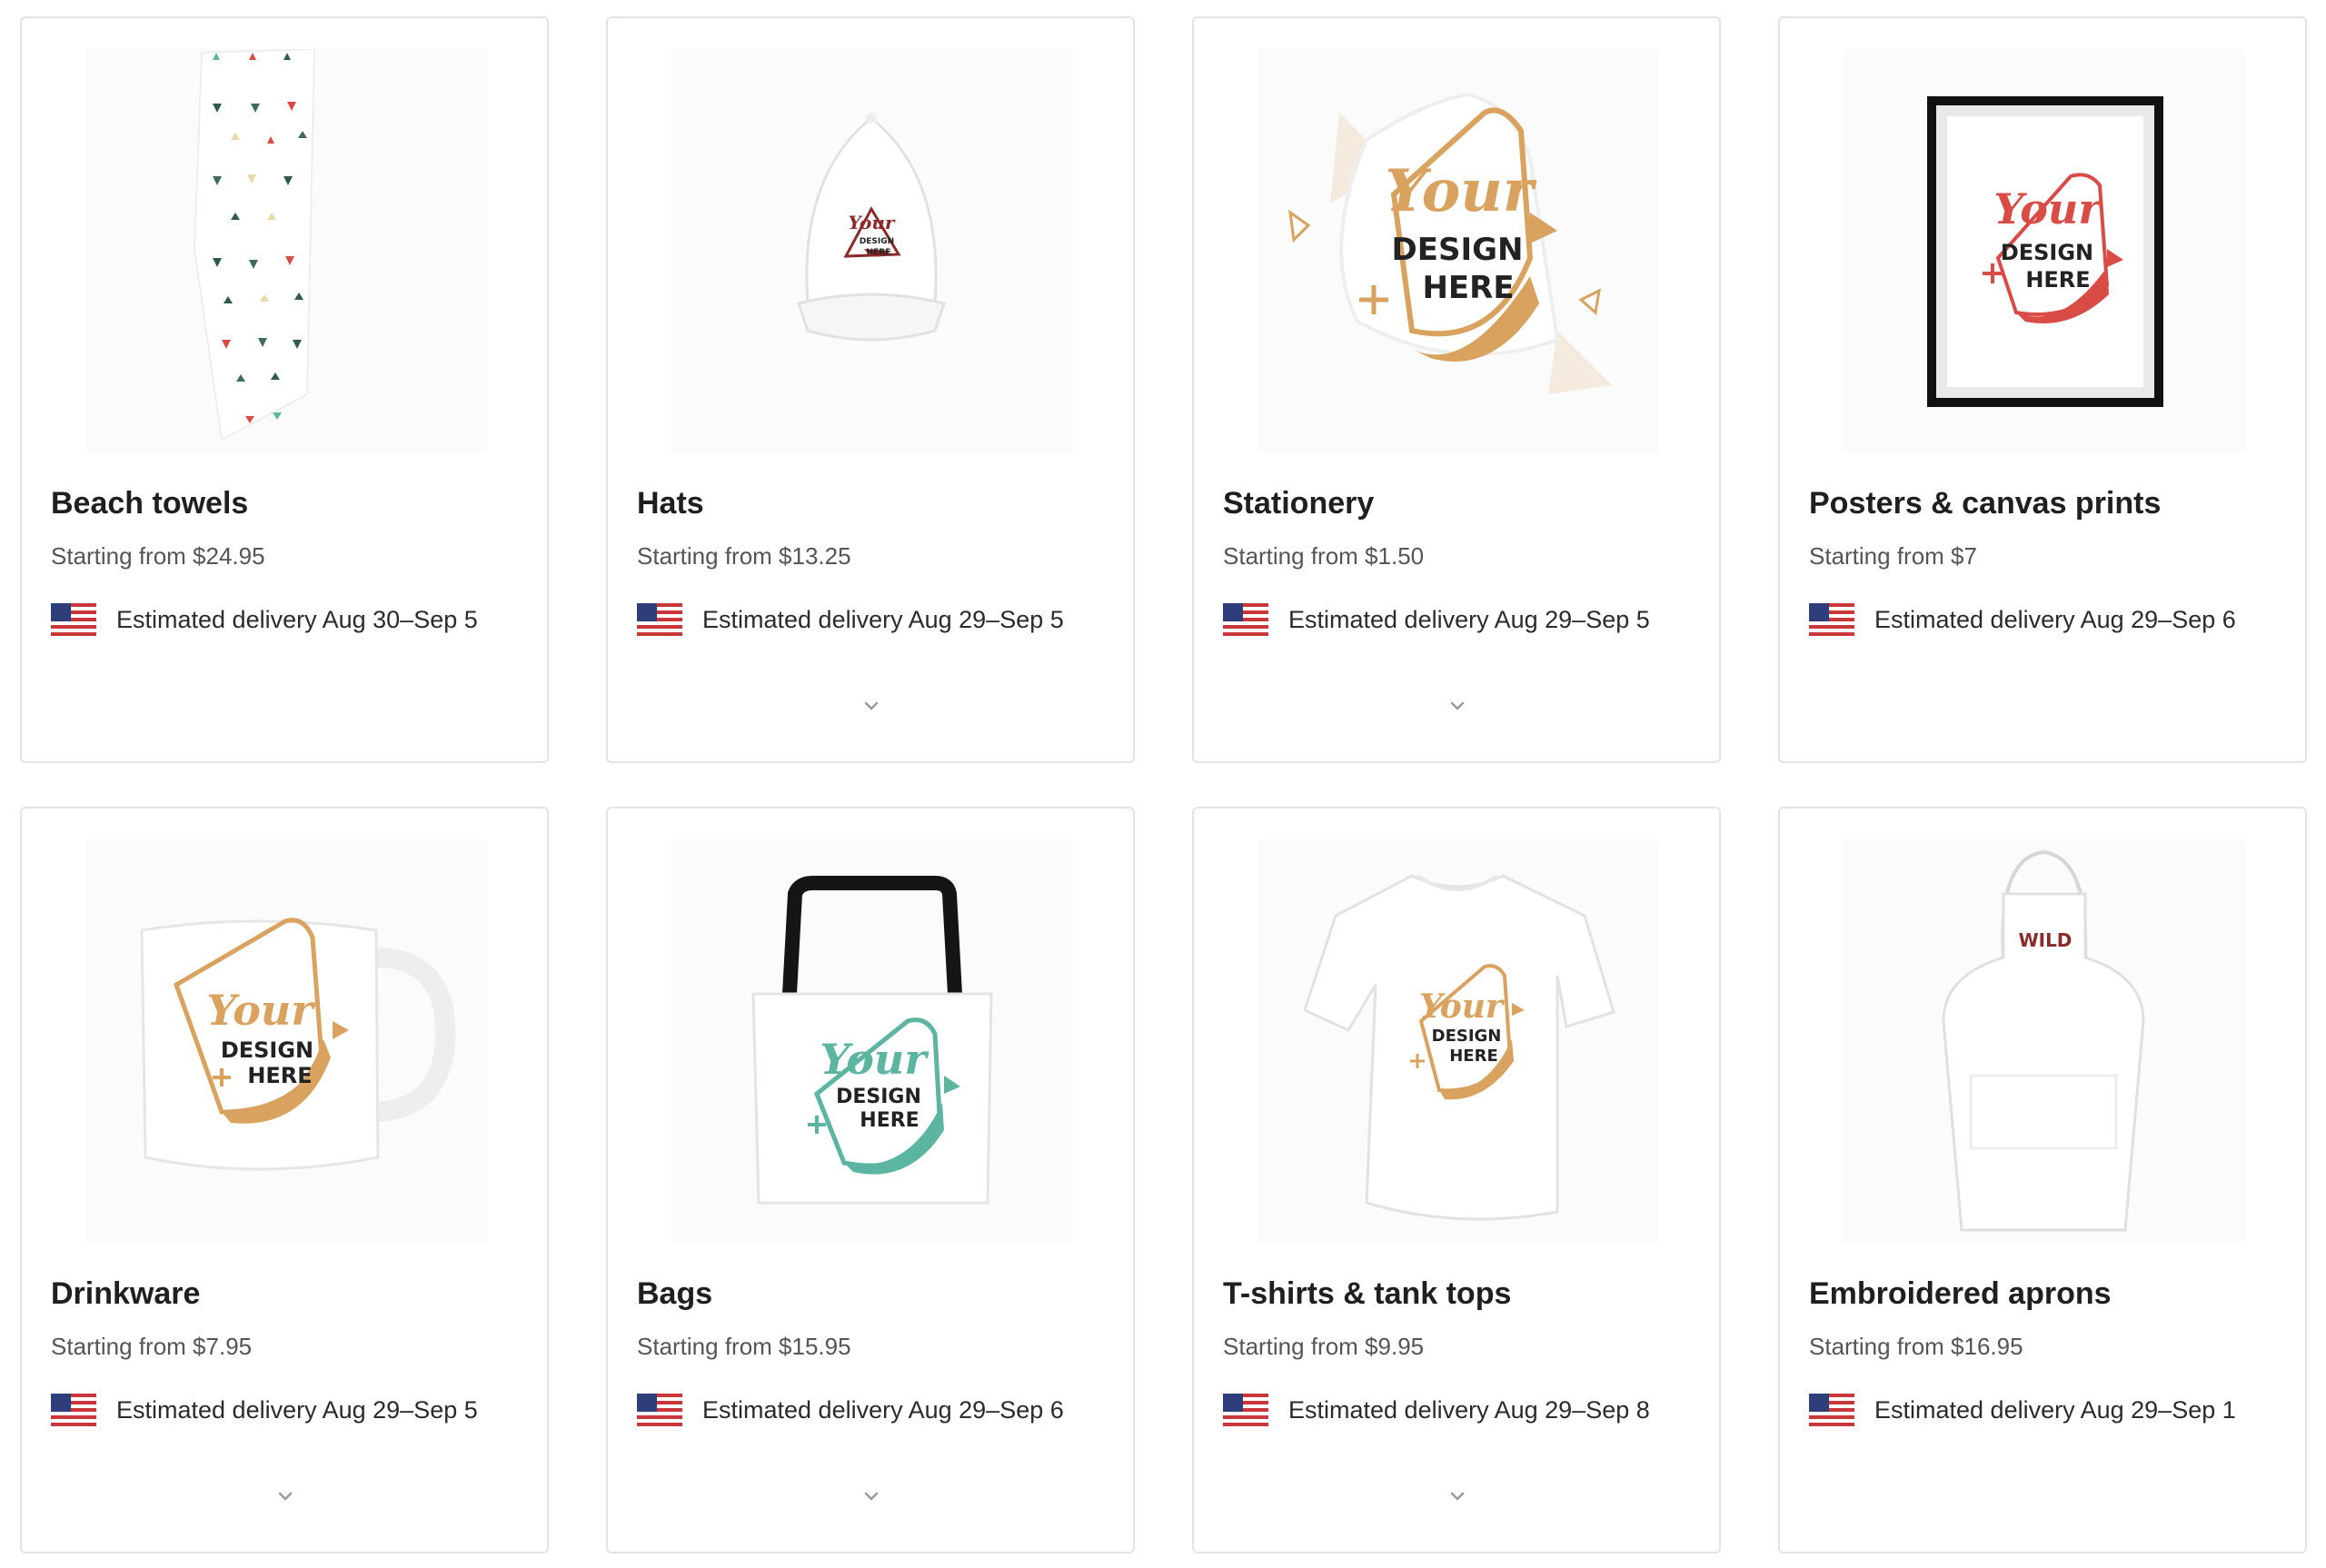 The width and height of the screenshot is (2326, 1568). I want to click on product-image-apron: WILD, so click(2044, 1041).